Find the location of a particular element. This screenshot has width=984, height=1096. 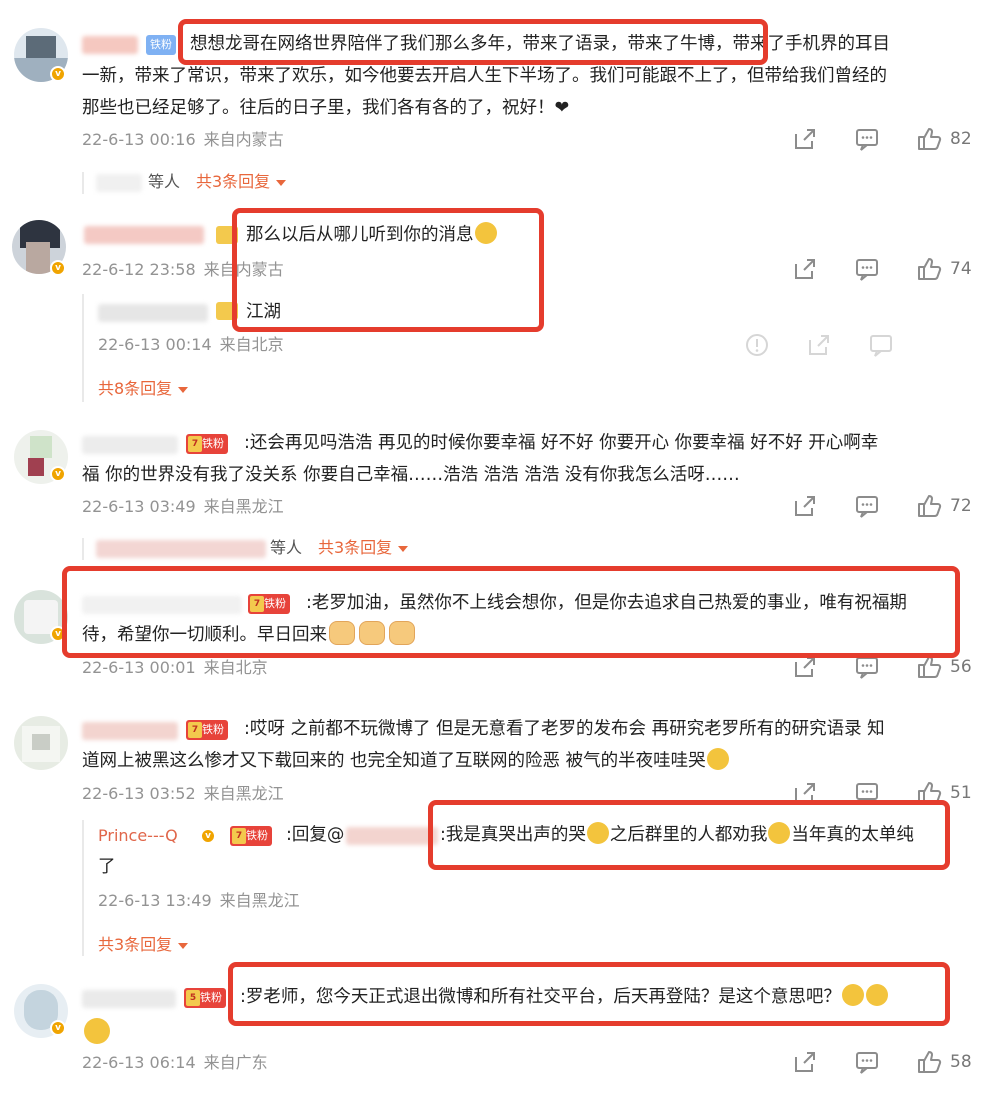

comment-text: :哎呀 之前都不玩微博了 但是无意看了老罗的发布会 再研究老罗所有的研究语录 知 is located at coordinates (564, 729).